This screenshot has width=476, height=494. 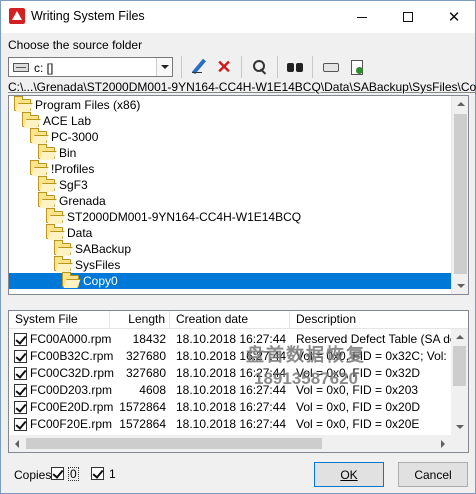 What do you see at coordinates (33, 475) in the screenshot?
I see `copies-label: Copies` at bounding box center [33, 475].